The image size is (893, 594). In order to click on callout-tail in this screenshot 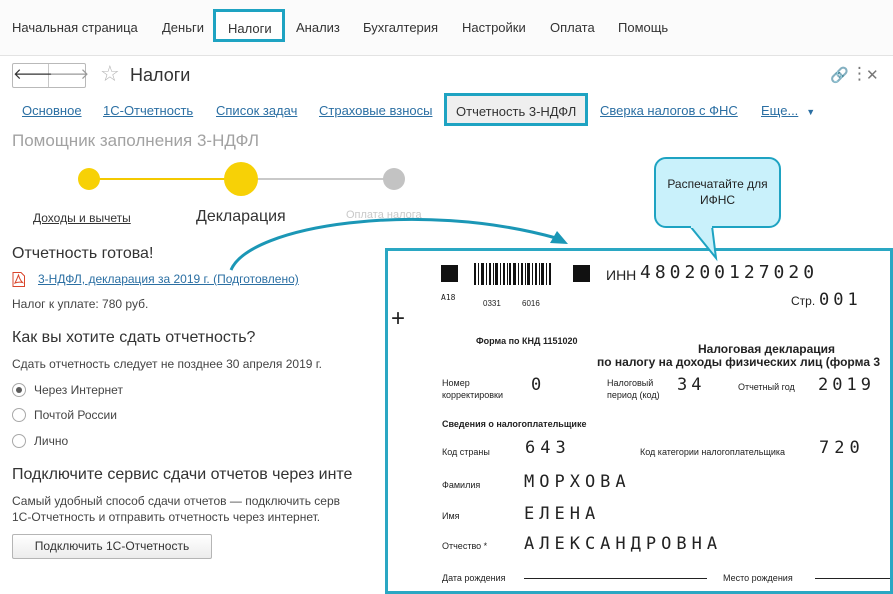, I will do `click(702, 243)`.